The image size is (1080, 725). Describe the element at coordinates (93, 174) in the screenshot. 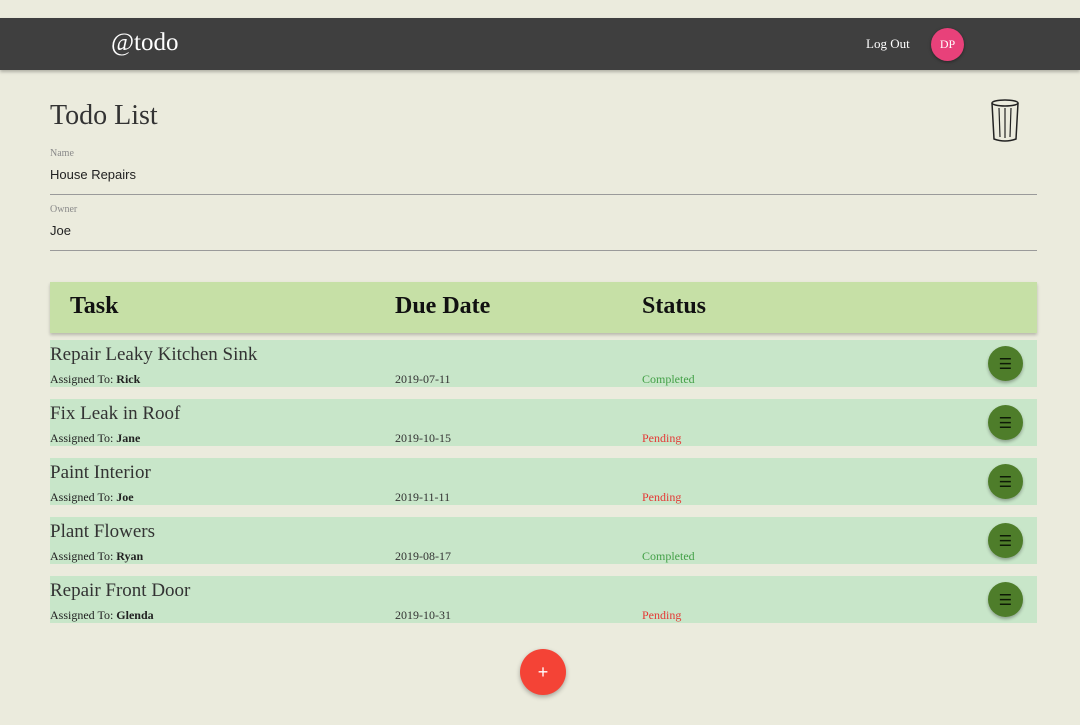

I see `name-input: House Repairs` at that location.